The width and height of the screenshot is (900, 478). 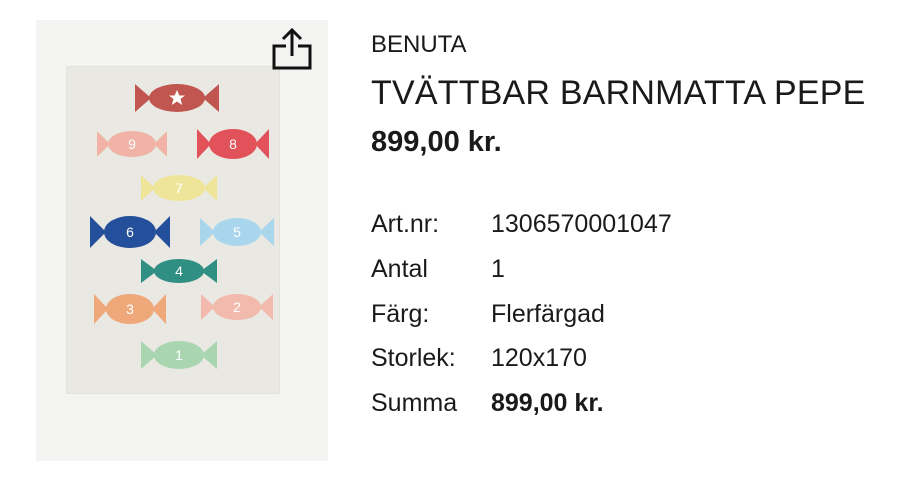 I want to click on candy-9: 9, so click(x=132, y=144).